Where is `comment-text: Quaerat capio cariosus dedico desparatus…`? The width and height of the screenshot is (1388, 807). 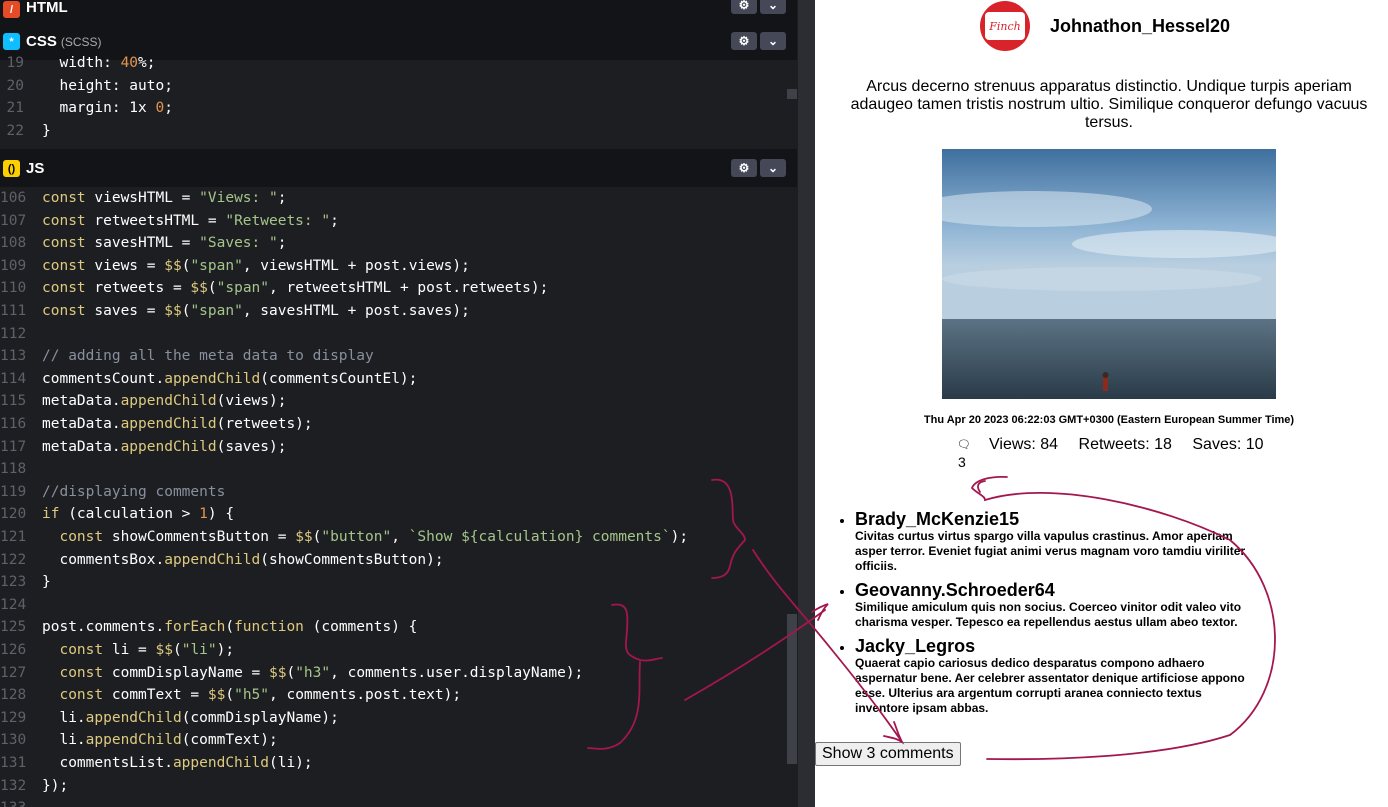 comment-text: Quaerat capio cariosus dedico desparatus… is located at coordinates (1050, 685).